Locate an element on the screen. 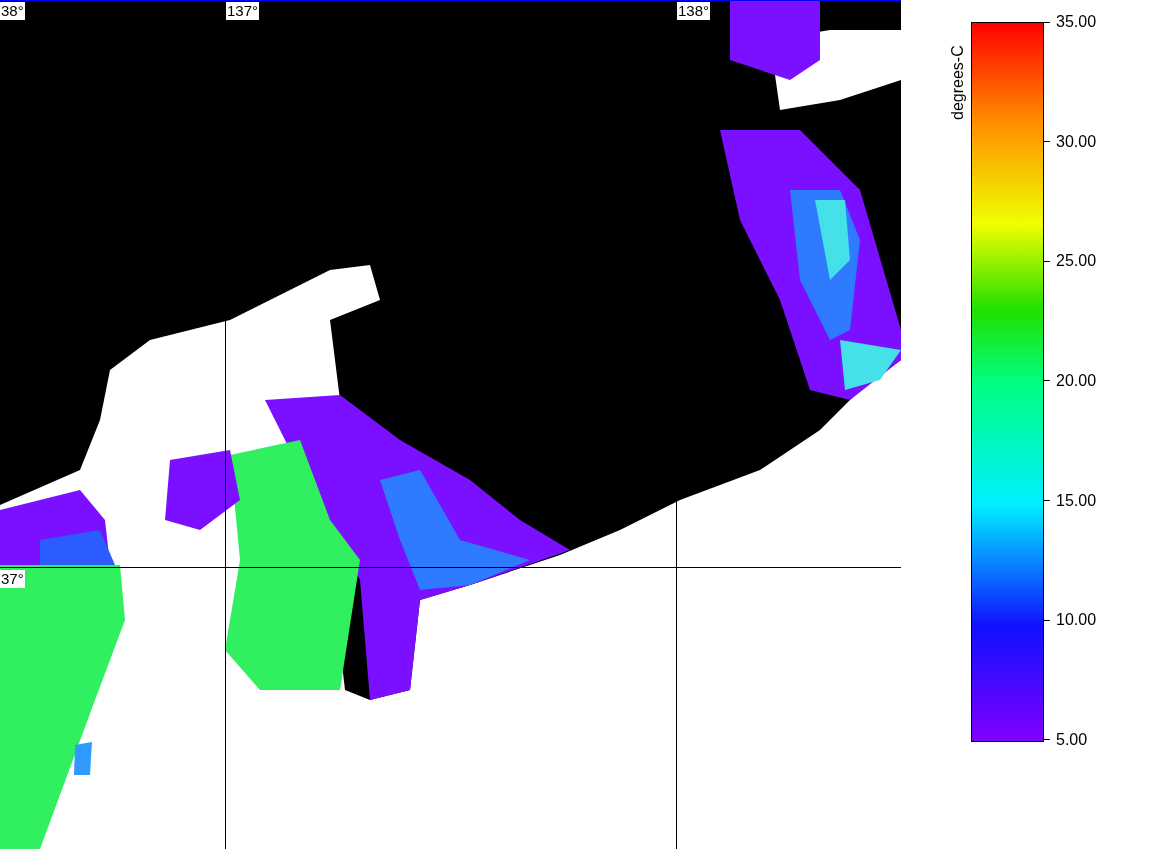 Image resolution: width=1166 pixels, height=849 pixels. legend-title: degrees-C is located at coordinates (958, 82).